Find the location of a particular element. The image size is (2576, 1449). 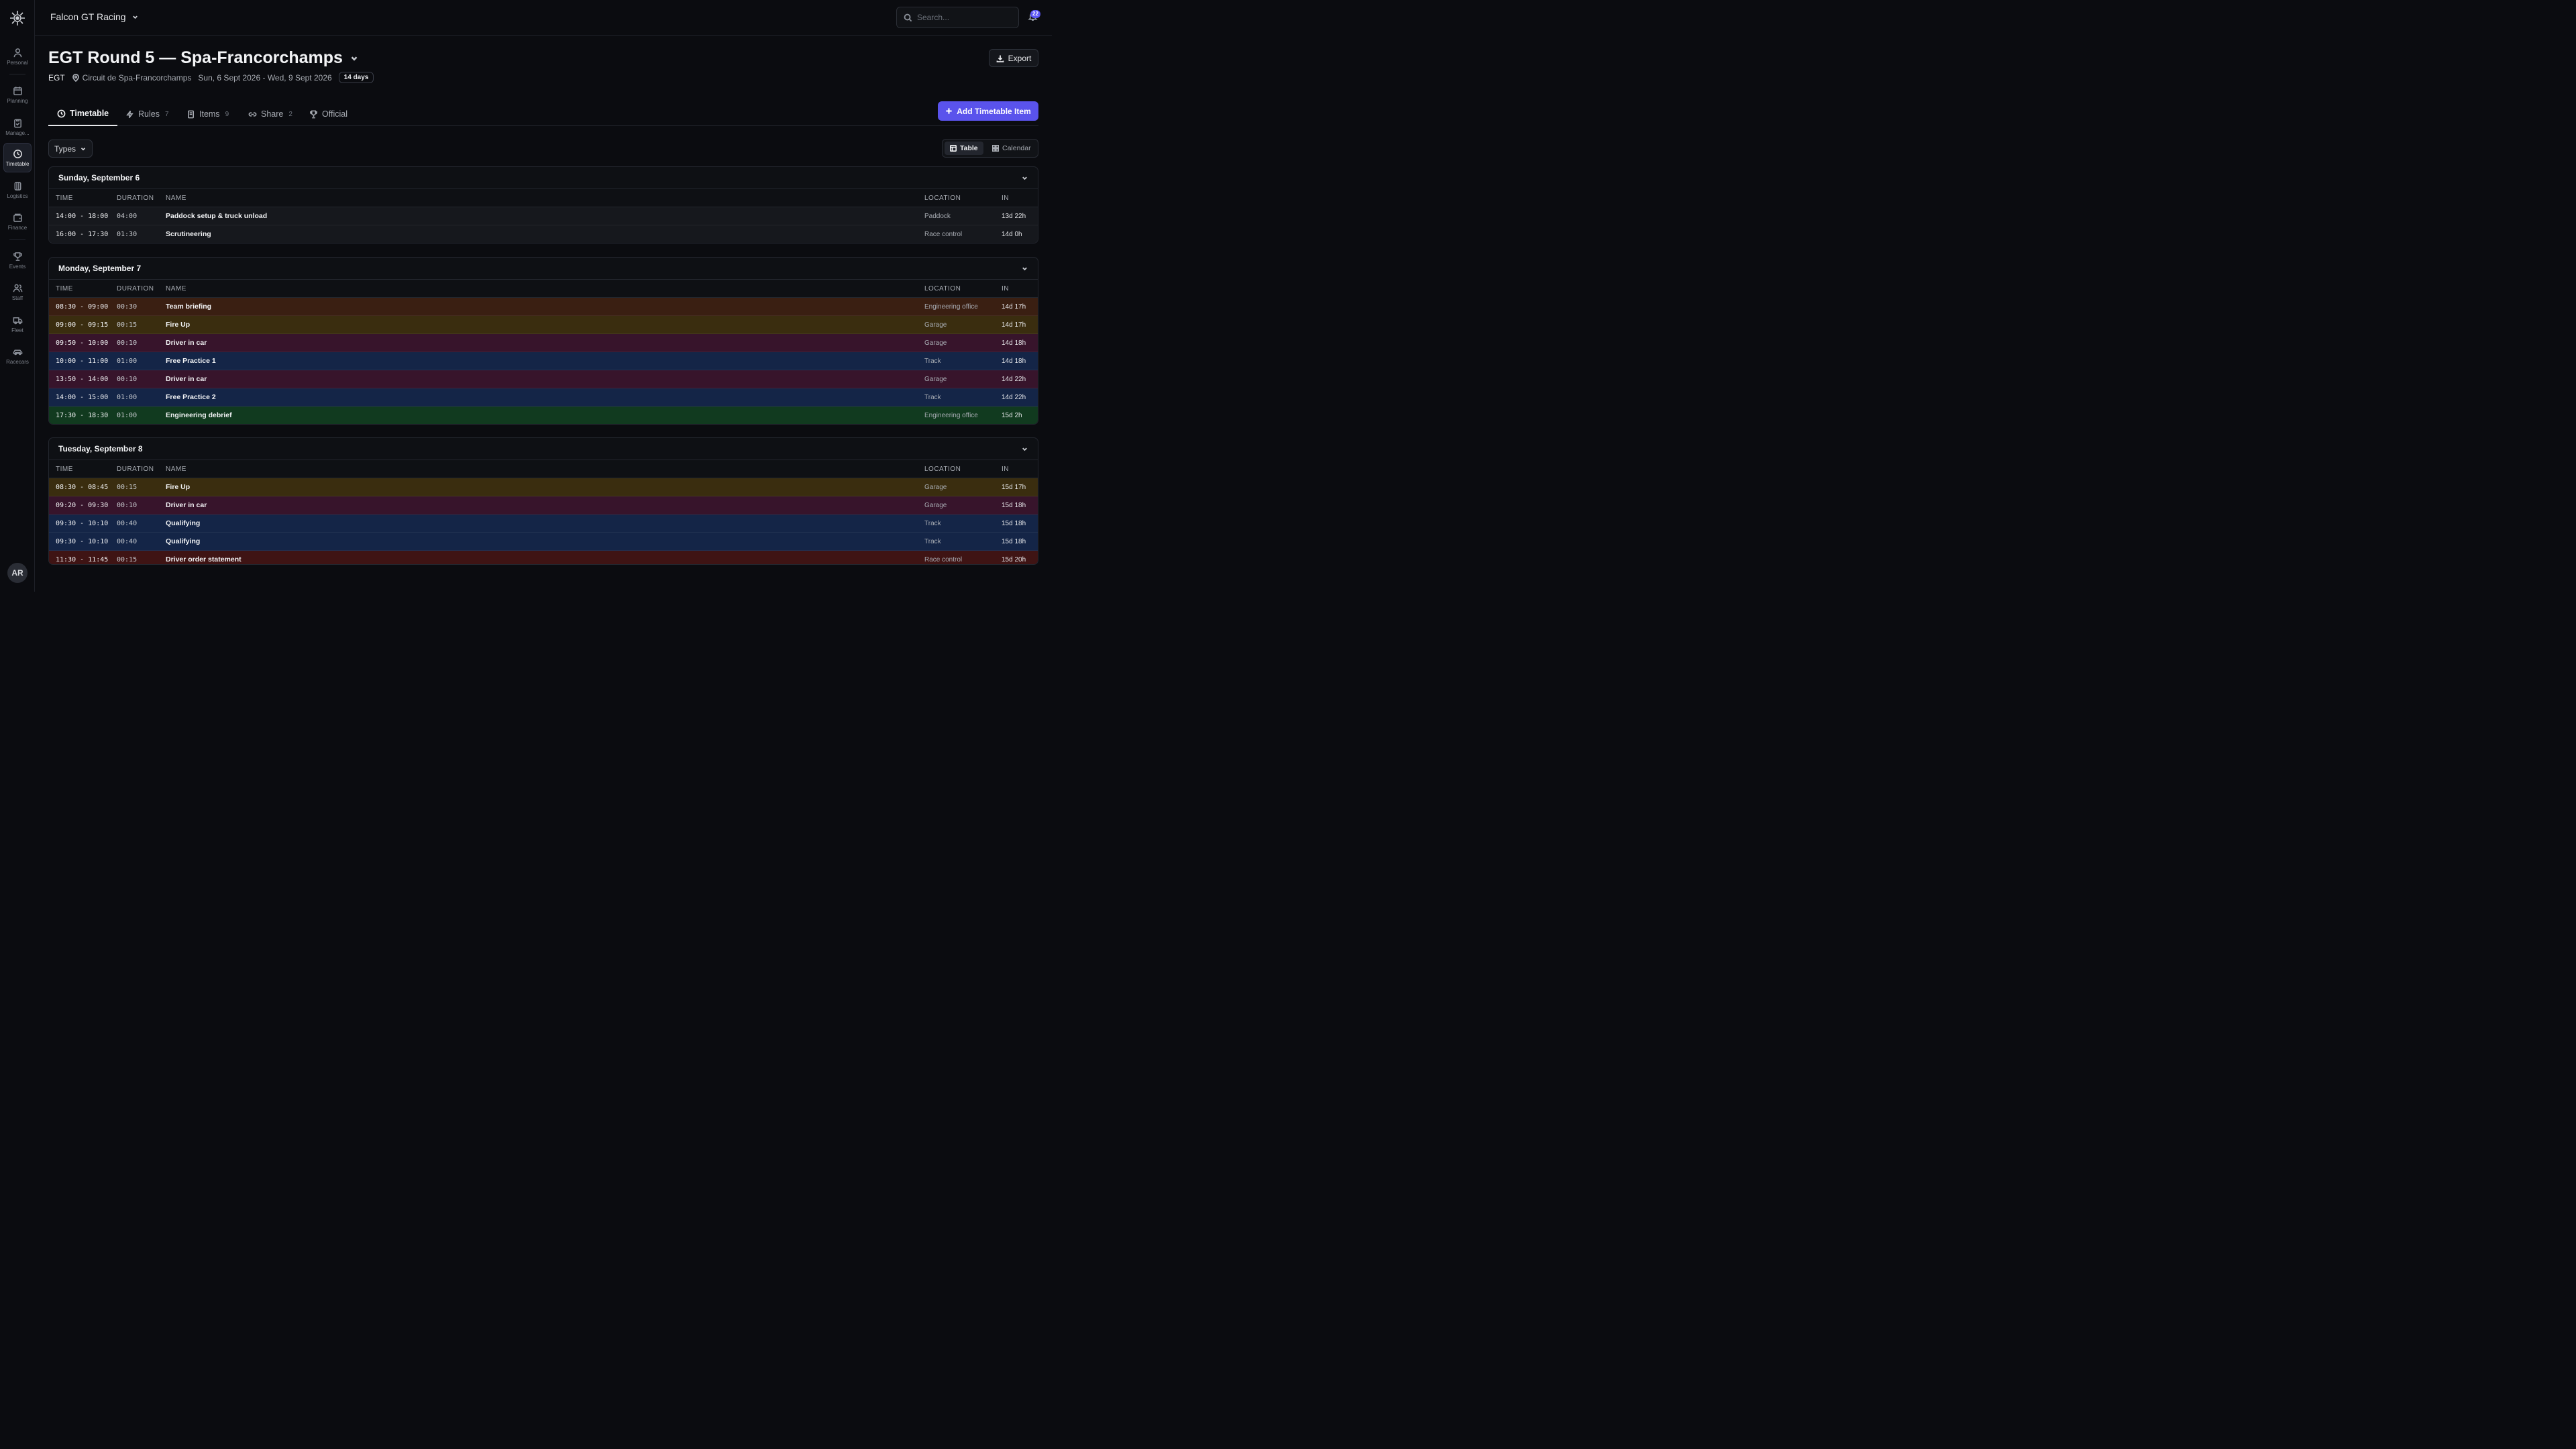

car-icon is located at coordinates (17, 352).